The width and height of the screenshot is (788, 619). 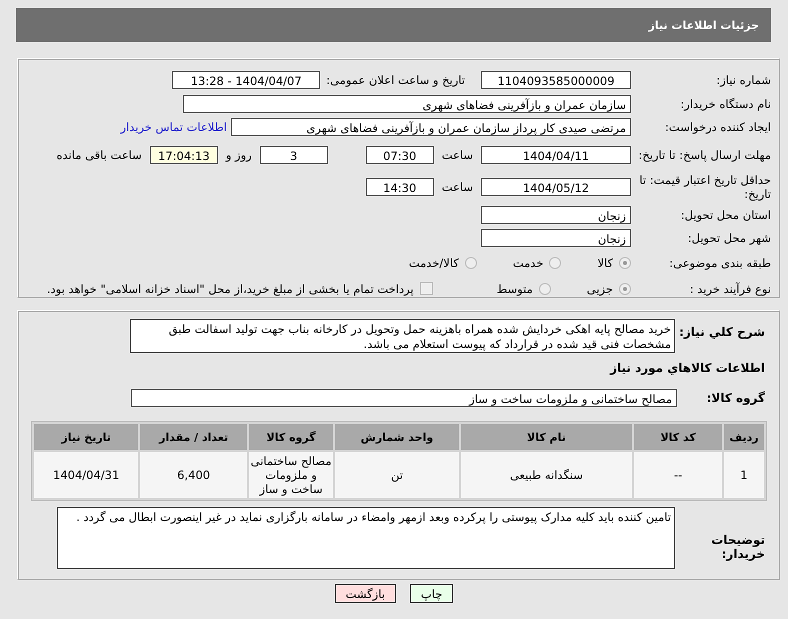 I want to click on field-label: استان محل تحویل:, so click(x=725, y=215).